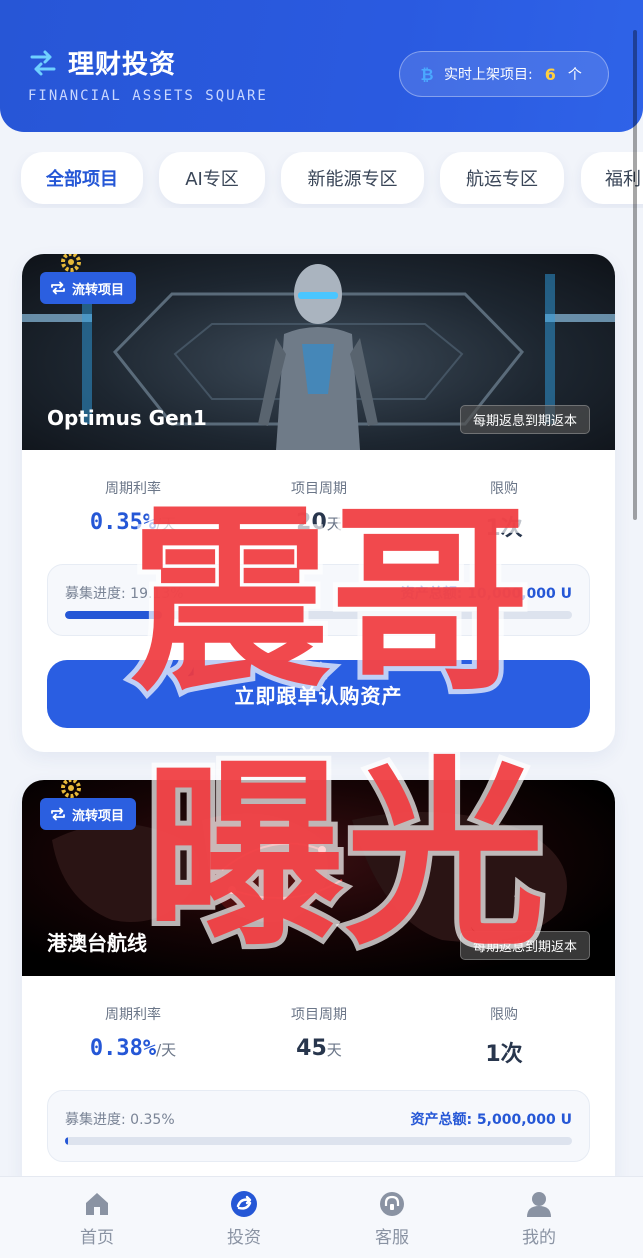 This screenshot has width=643, height=1258. I want to click on nav-profile-label: 我的, so click(539, 1238).